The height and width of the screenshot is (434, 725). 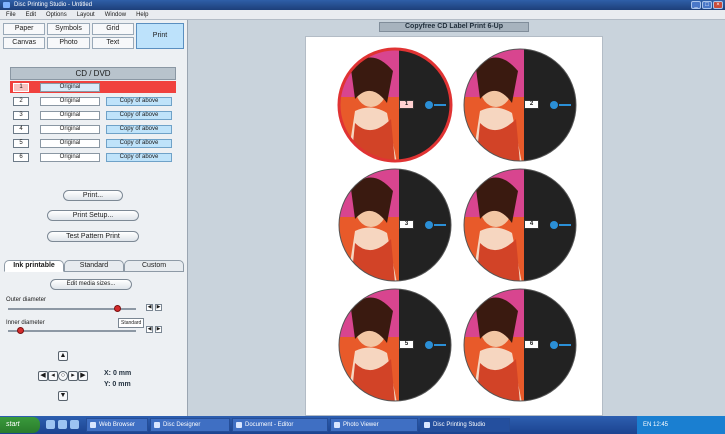 I want to click on menu-options: Options, so click(x=56, y=14).